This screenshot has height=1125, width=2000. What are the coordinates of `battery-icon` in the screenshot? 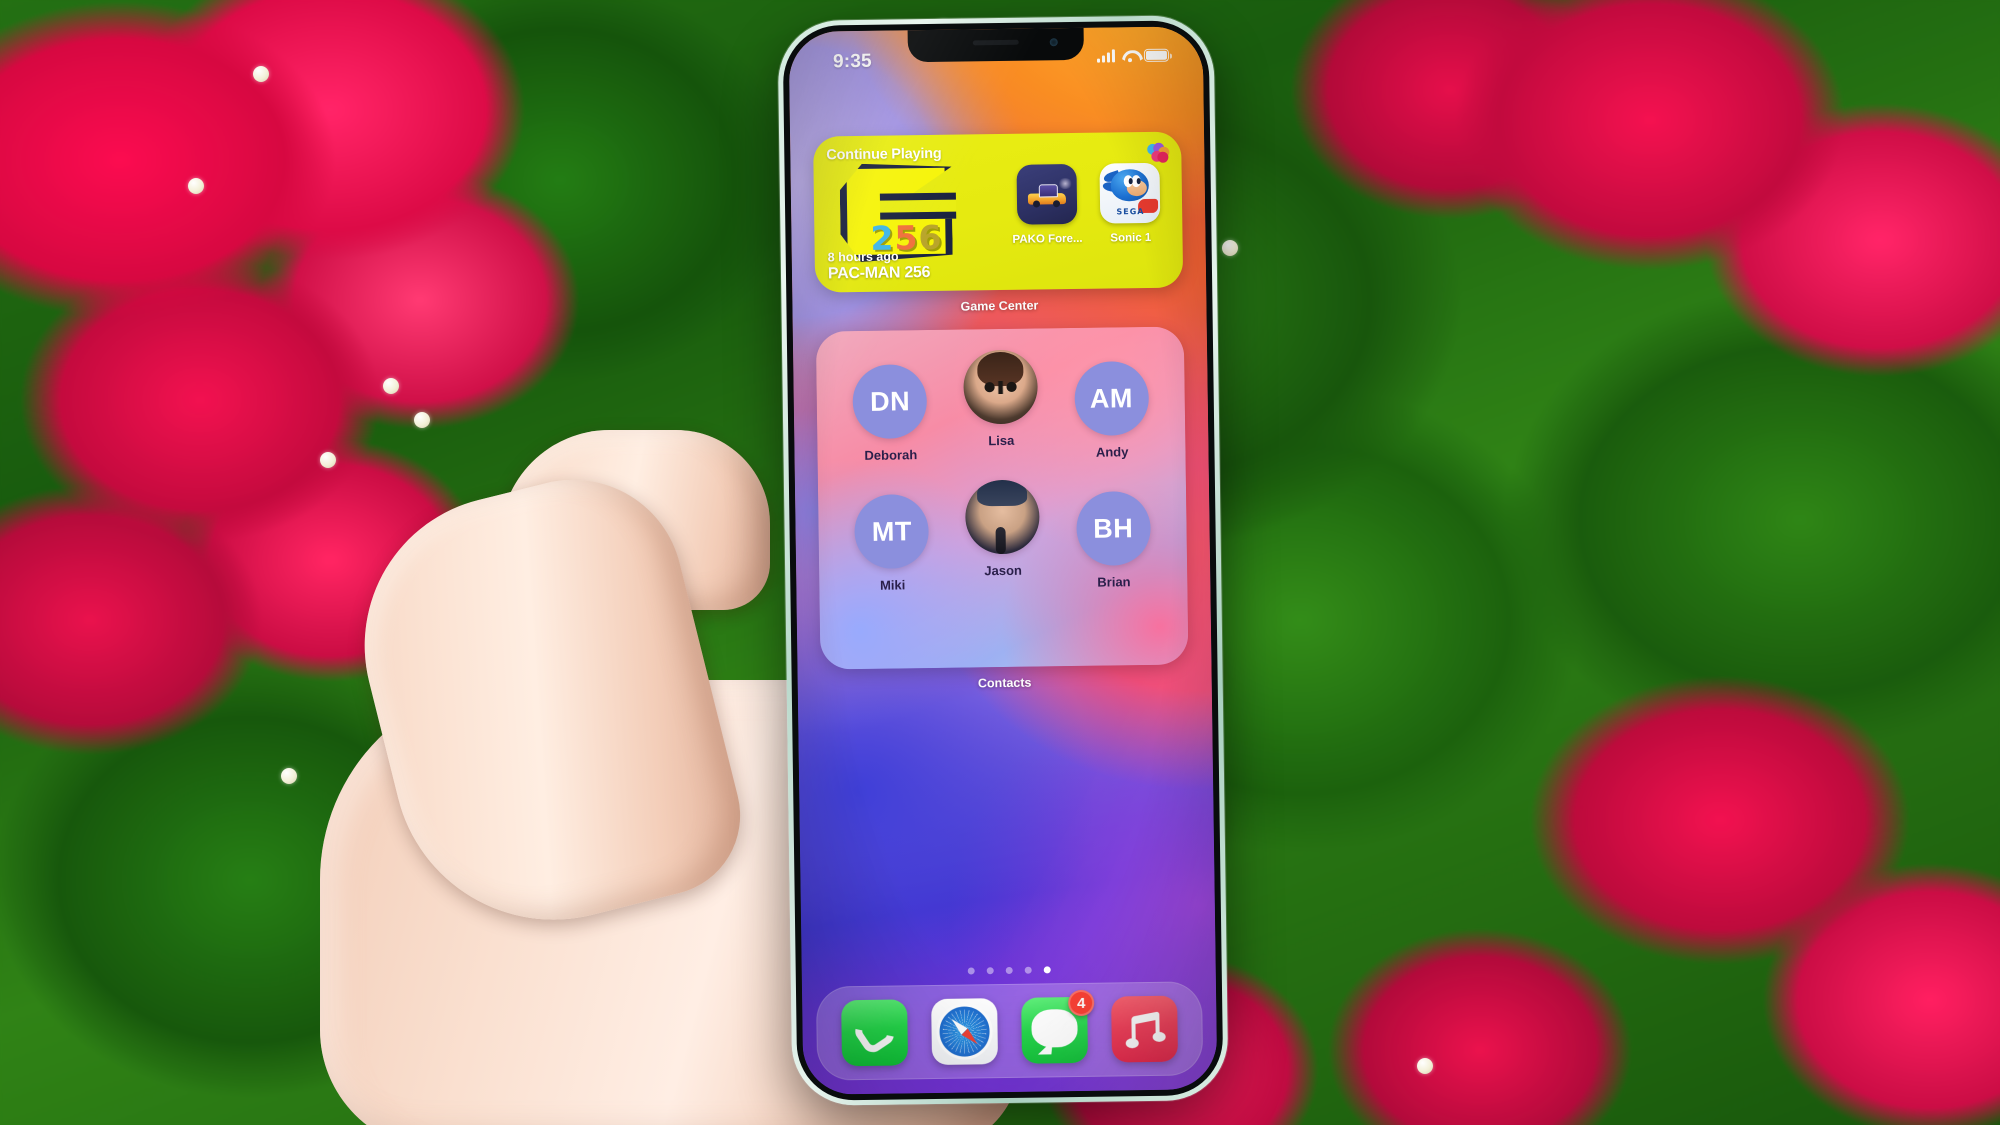 It's located at (1156, 55).